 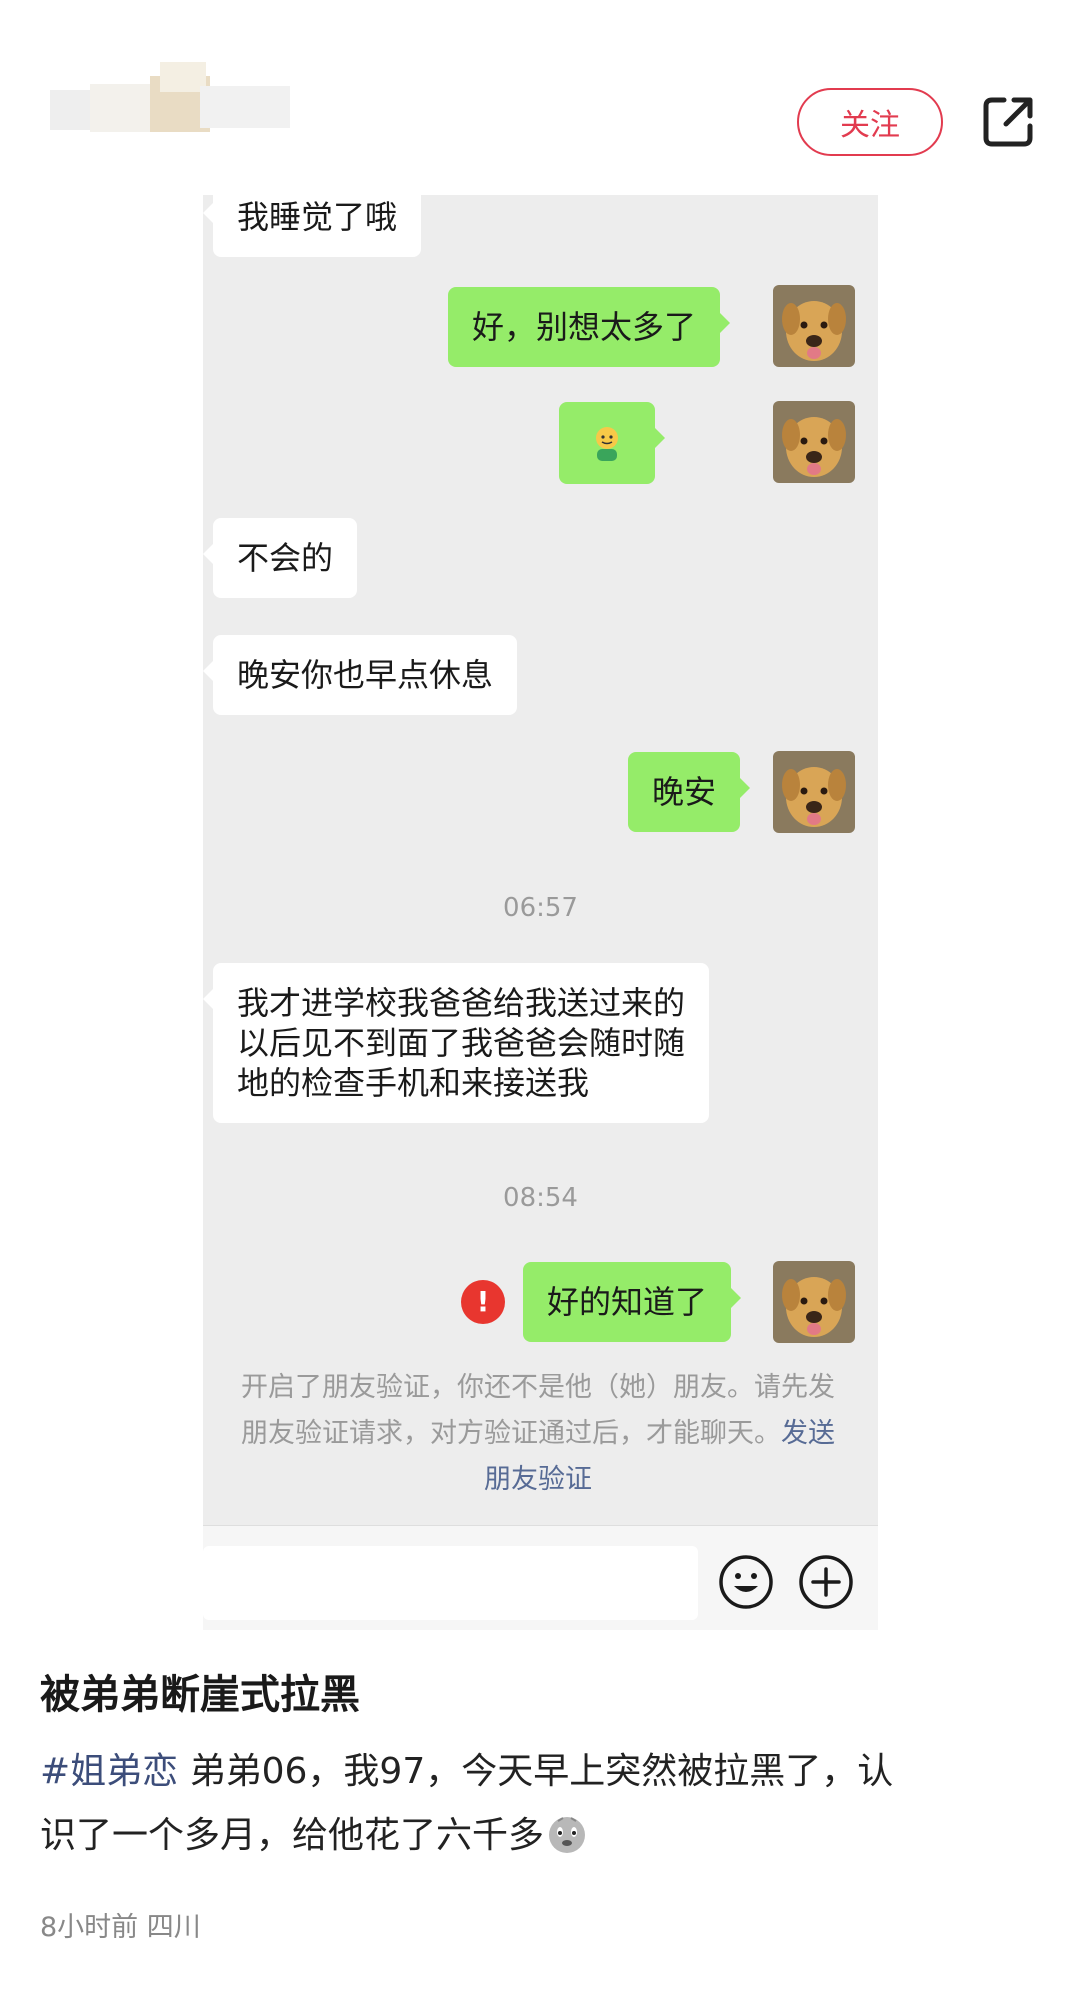 What do you see at coordinates (511, 1433) in the screenshot?
I see `system-notice-text: 朋友验证请求，对方验证通过后，才能聊天。` at bounding box center [511, 1433].